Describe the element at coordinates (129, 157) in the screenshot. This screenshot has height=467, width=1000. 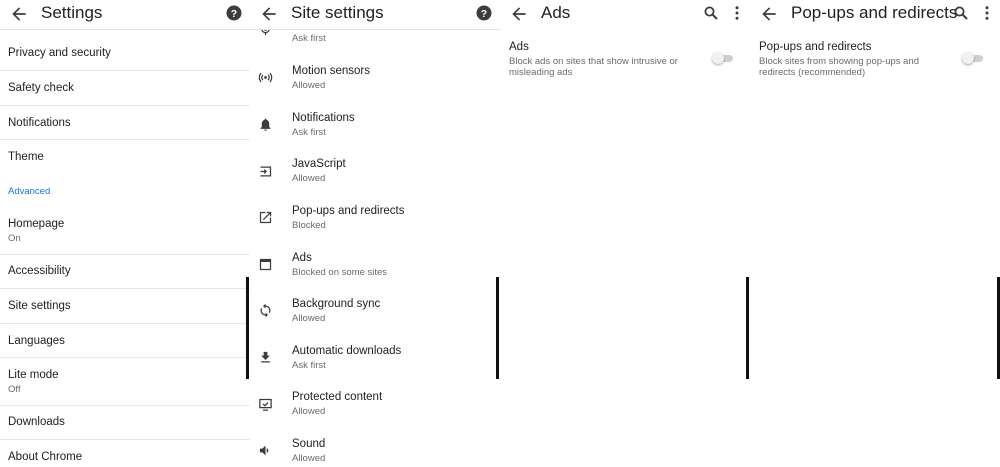
I see `settings-item-theme: Theme` at that location.